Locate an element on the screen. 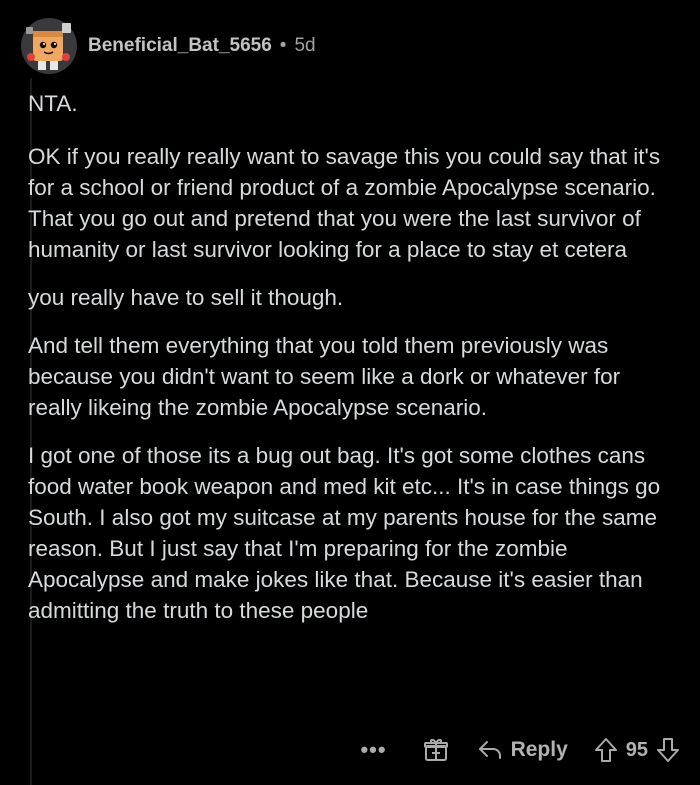 The height and width of the screenshot is (785, 700). author-username: Beneficial_Bat_5656 is located at coordinates (180, 46).